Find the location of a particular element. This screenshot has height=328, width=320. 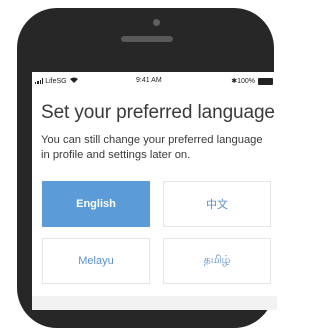

status-bar-left: LifeSG is located at coordinates (56, 81).